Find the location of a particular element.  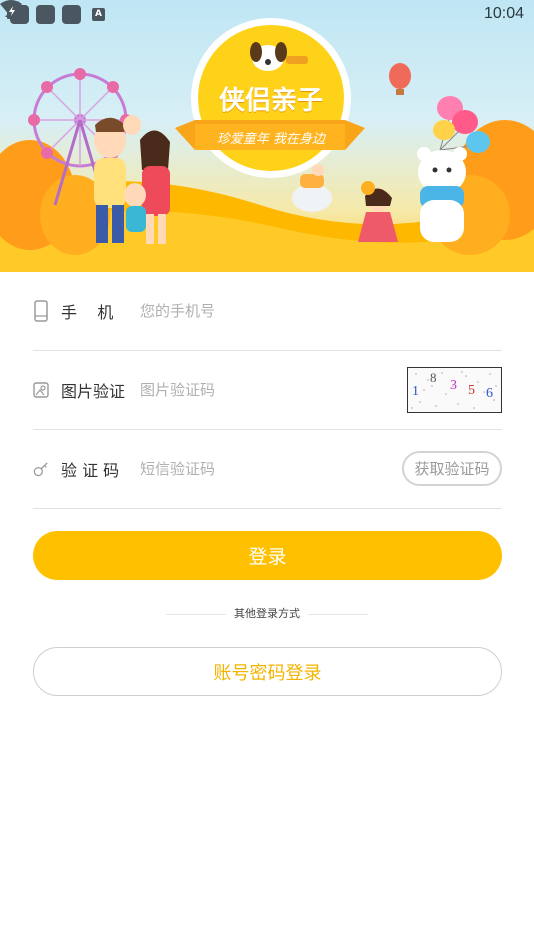

captcha-char: 5 is located at coordinates (471, 390).